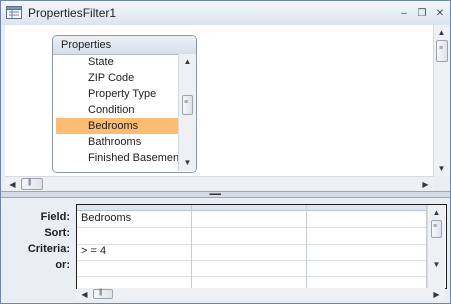 Image resolution: width=451 pixels, height=304 pixels. Describe the element at coordinates (48, 249) in the screenshot. I see `row-label-criteria: Criteria:` at that location.